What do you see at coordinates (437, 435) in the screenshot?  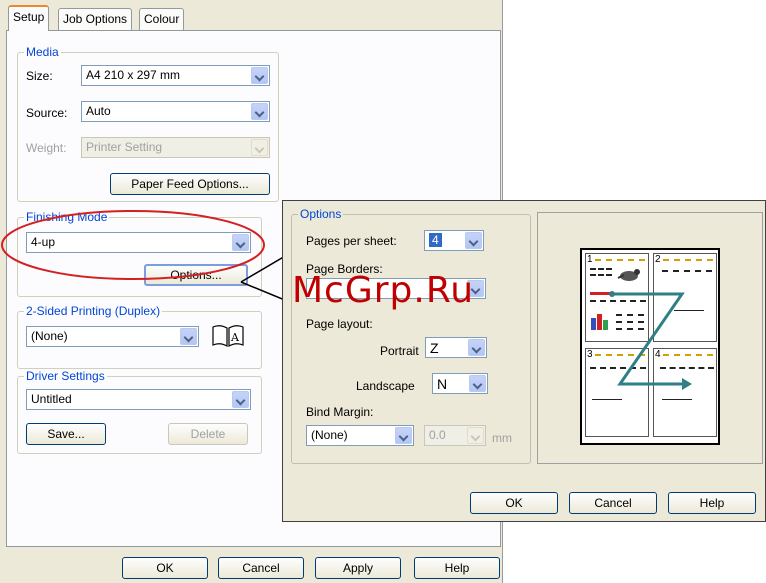 I see `margin-spinner-value: 0.0` at bounding box center [437, 435].